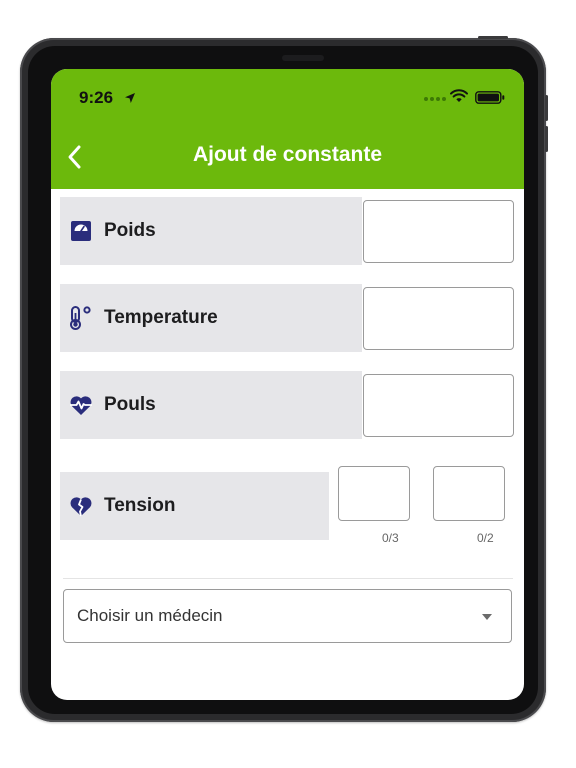 The height and width of the screenshot is (768, 576). Describe the element at coordinates (493, 37) in the screenshot. I see `top-button` at that location.